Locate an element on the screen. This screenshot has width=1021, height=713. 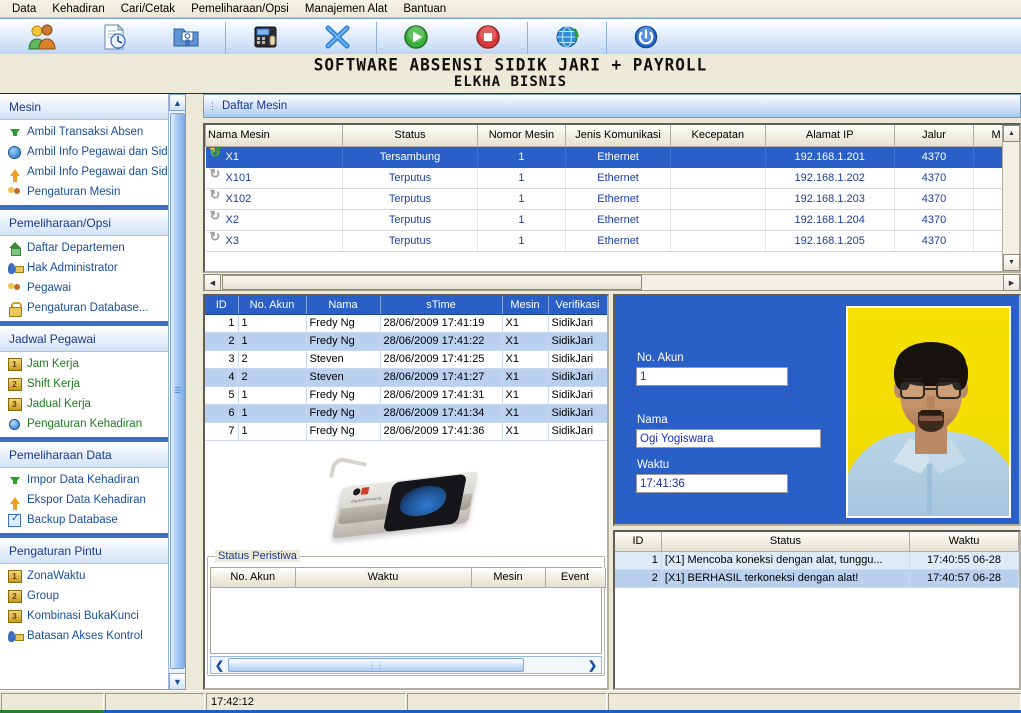
machine-col-header: Alamat IP is located at coordinates (829, 136).